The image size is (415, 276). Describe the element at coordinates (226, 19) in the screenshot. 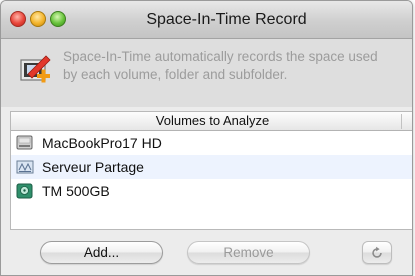

I see `window-title: Space-In-Time Record` at that location.